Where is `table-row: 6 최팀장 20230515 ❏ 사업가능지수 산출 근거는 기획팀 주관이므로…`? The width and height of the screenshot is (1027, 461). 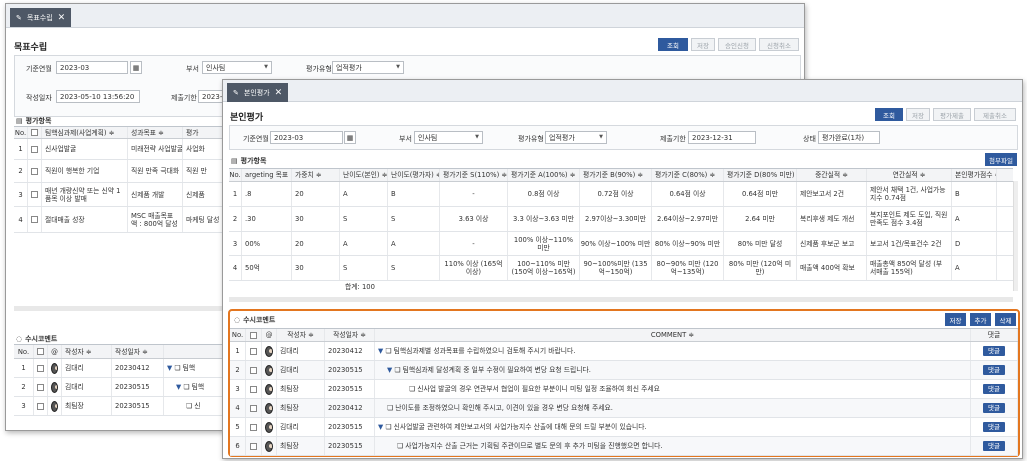 table-row: 6 최팀장 20230515 ❏ 사업가능지수 산출 근거는 기획팀 주관이므로… is located at coordinates (624, 446).